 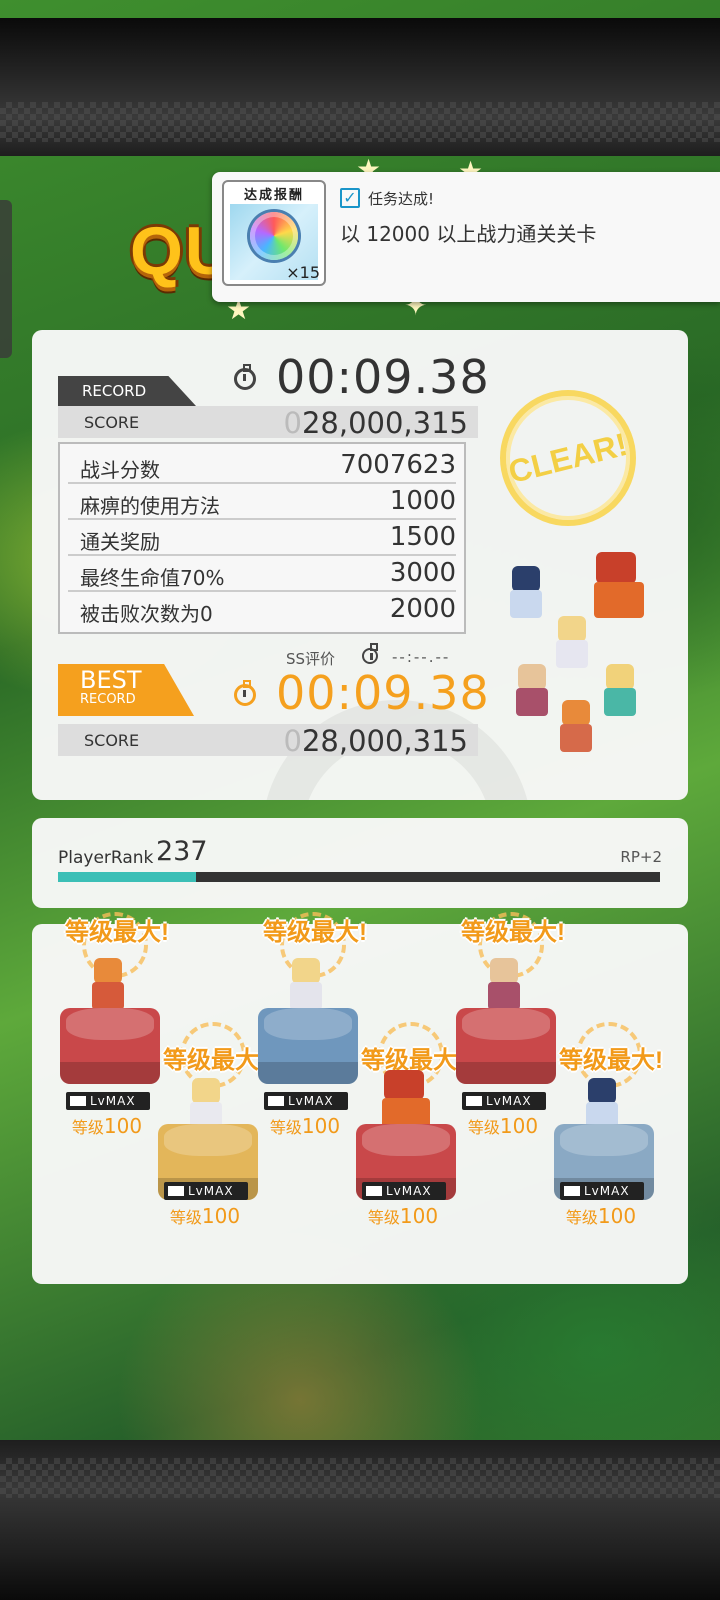 I want to click on player-rank-value: 237, so click(x=182, y=851).